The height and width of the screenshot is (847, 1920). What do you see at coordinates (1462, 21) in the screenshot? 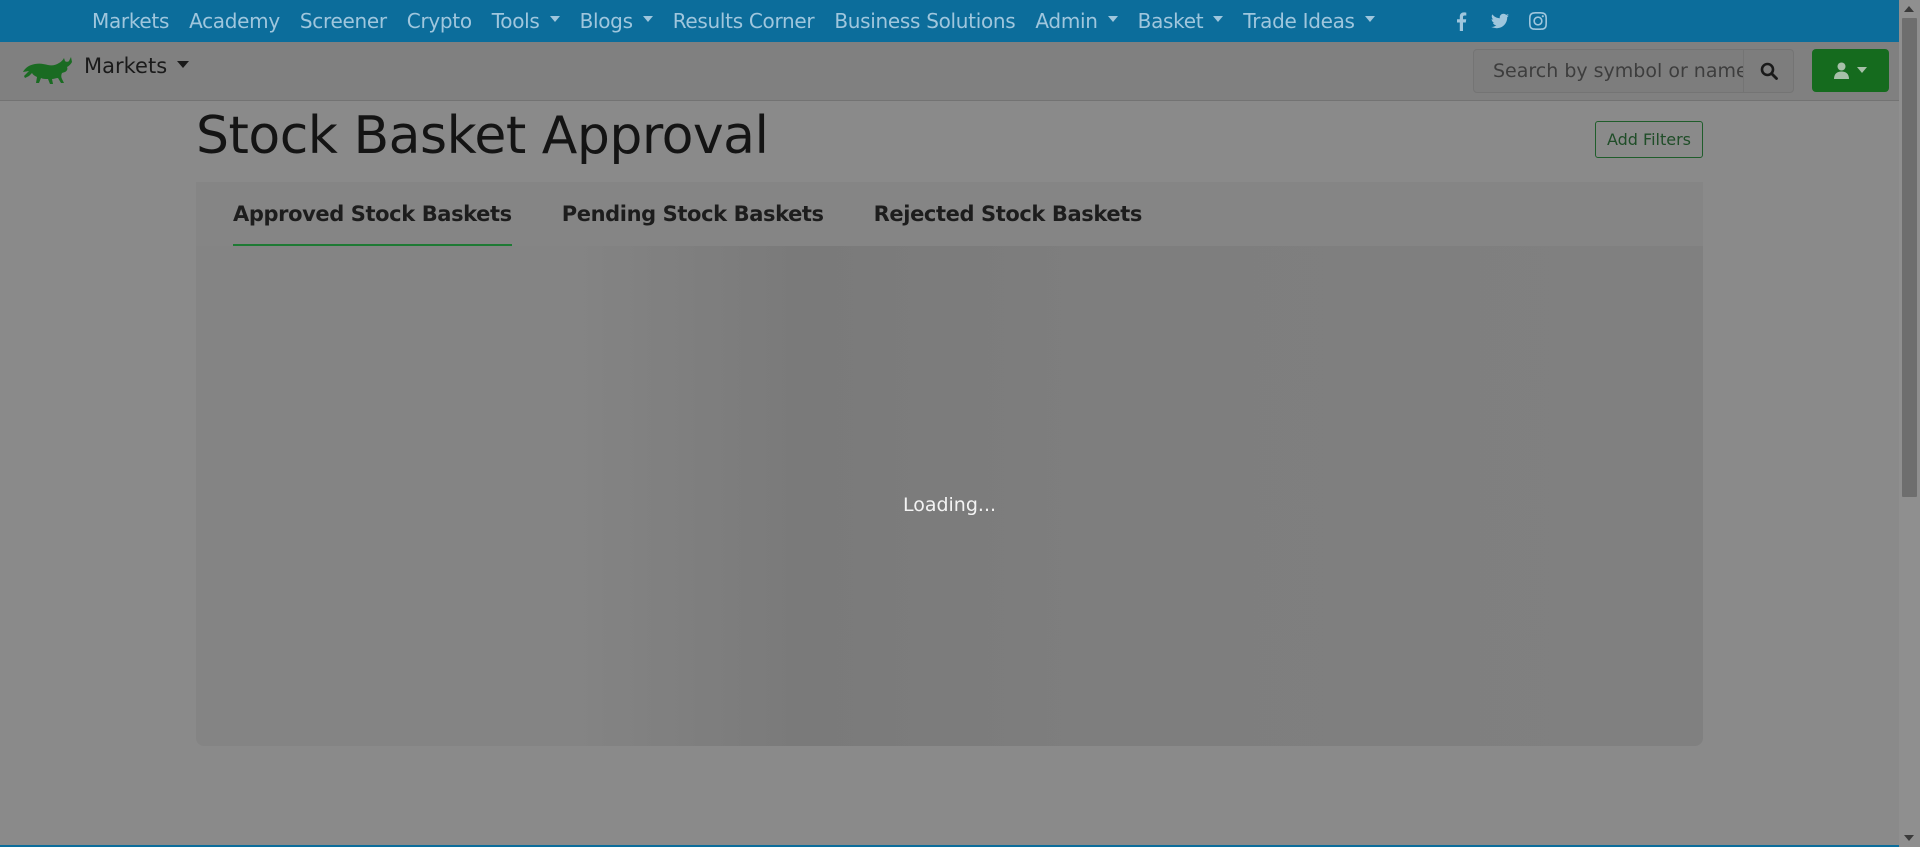
I see `facebook-icon` at bounding box center [1462, 21].